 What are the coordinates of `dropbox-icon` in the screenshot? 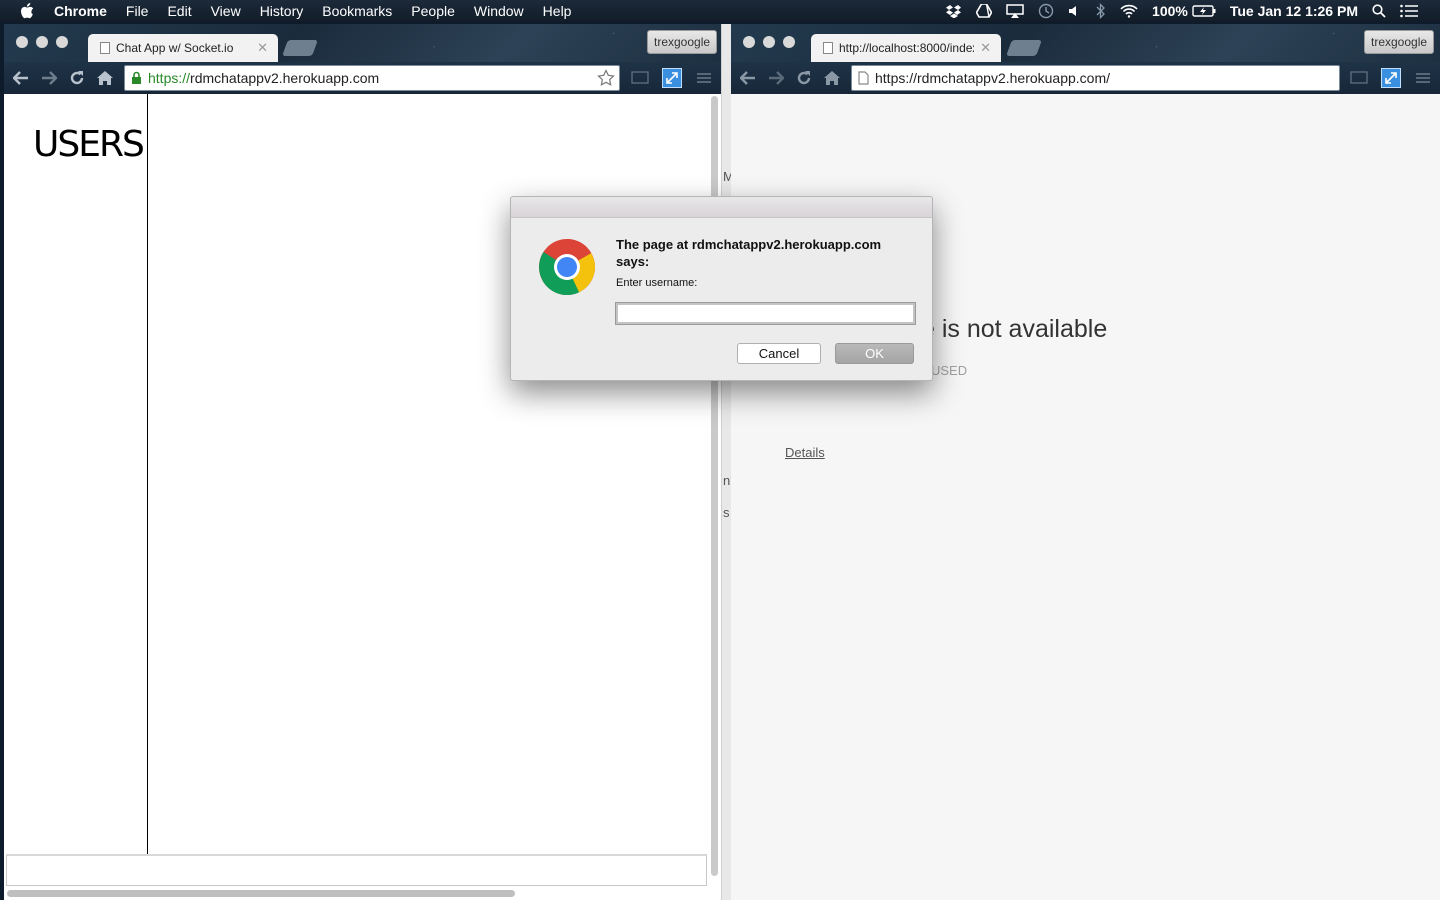 It's located at (954, 11).